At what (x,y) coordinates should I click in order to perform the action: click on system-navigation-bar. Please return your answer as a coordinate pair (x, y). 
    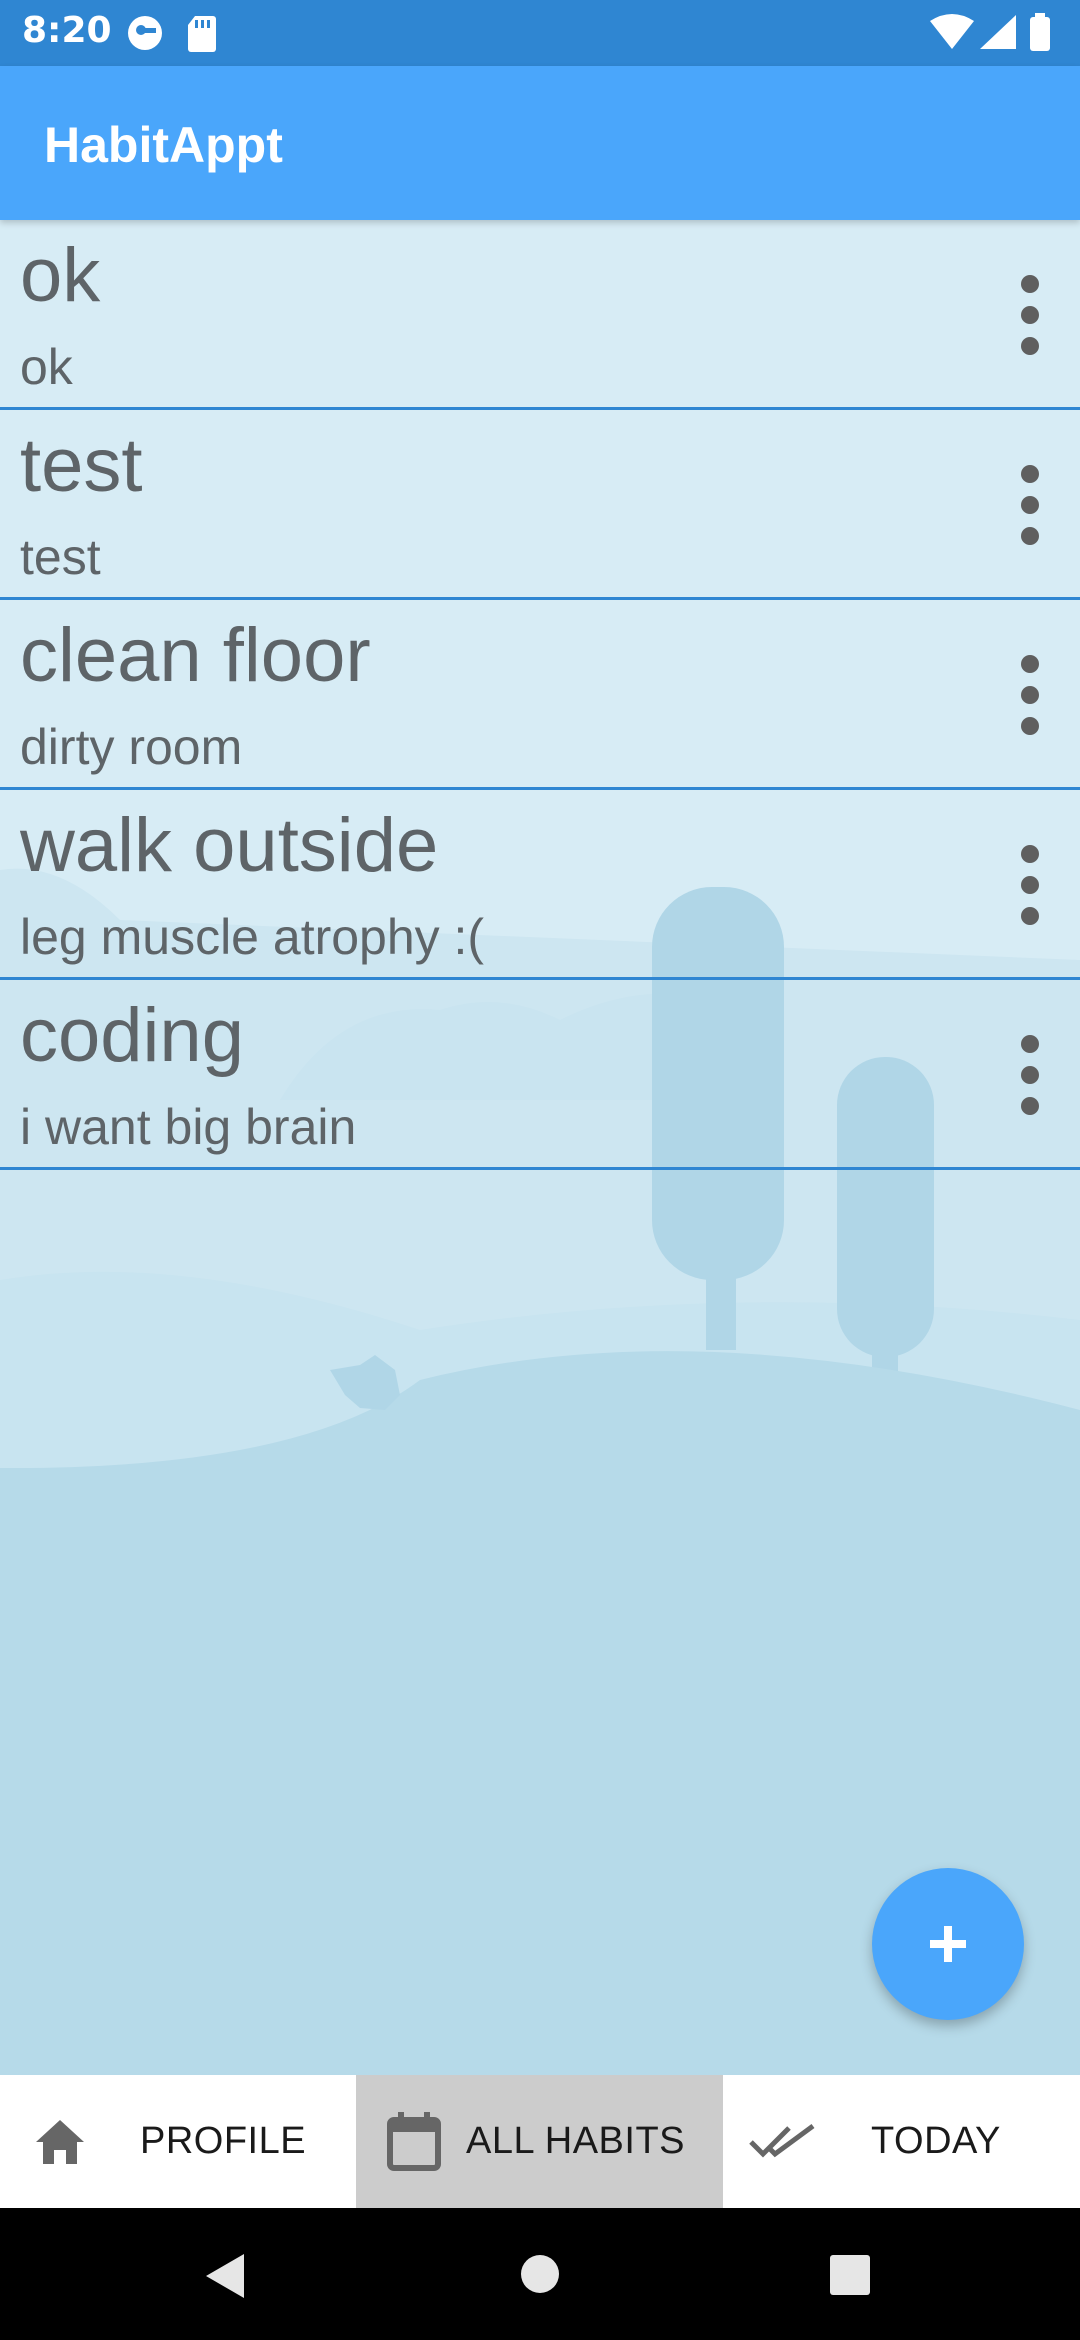
    Looking at the image, I should click on (540, 2274).